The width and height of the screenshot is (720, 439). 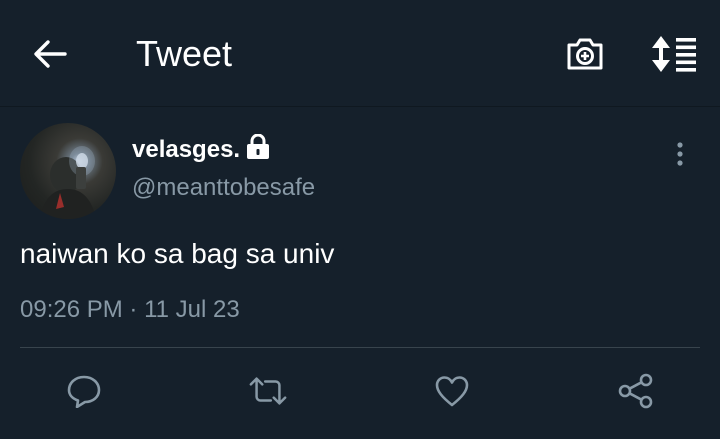 I want to click on reply-button, so click(x=84, y=391).